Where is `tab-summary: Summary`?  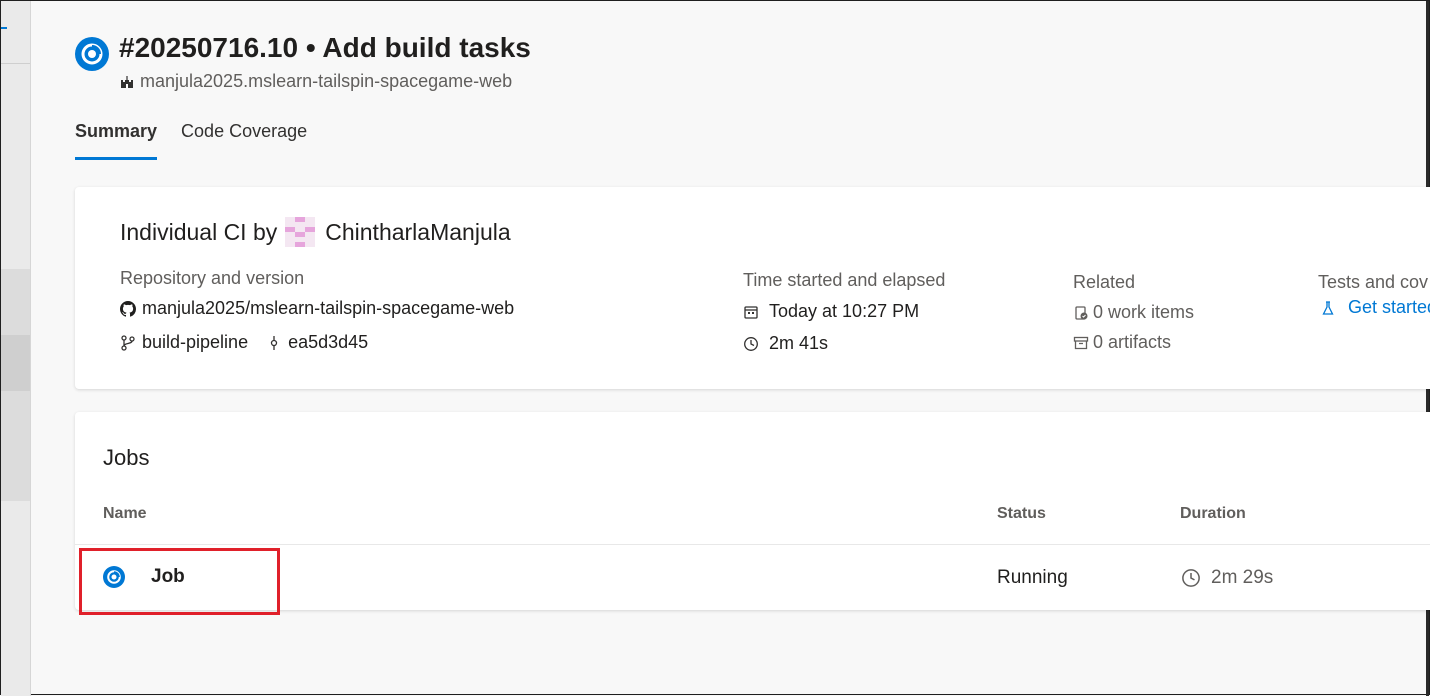
tab-summary: Summary is located at coordinates (116, 140).